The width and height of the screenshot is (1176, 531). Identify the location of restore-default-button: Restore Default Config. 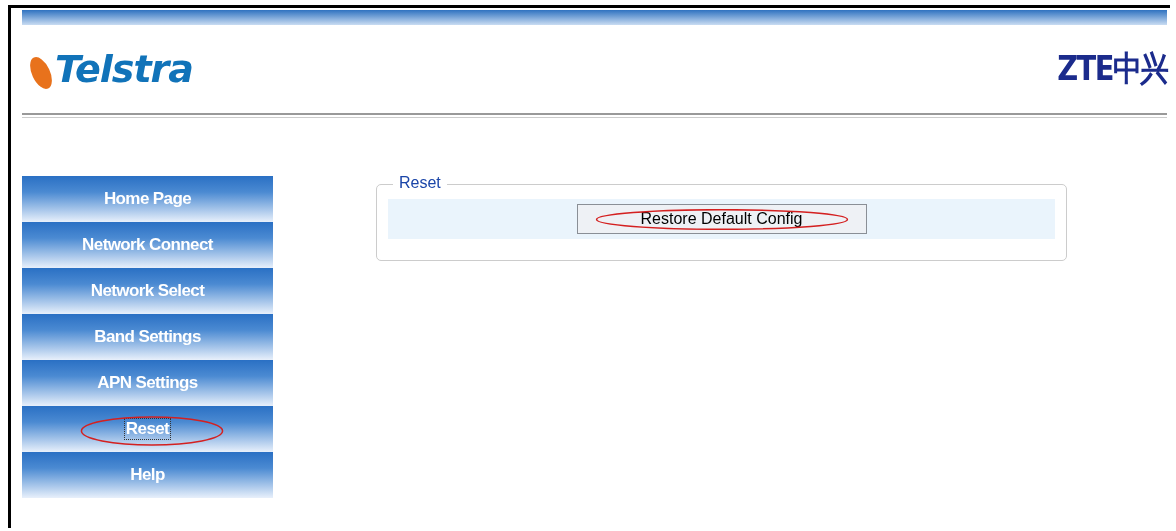
(721, 219).